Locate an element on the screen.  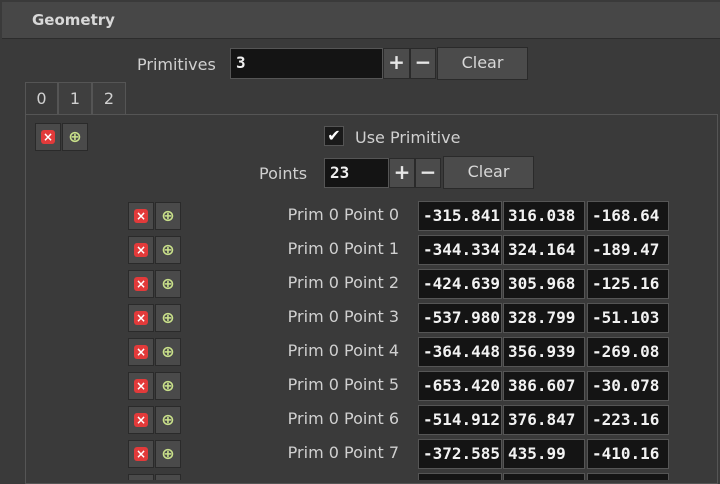
point-z-field is located at coordinates (628, 476).